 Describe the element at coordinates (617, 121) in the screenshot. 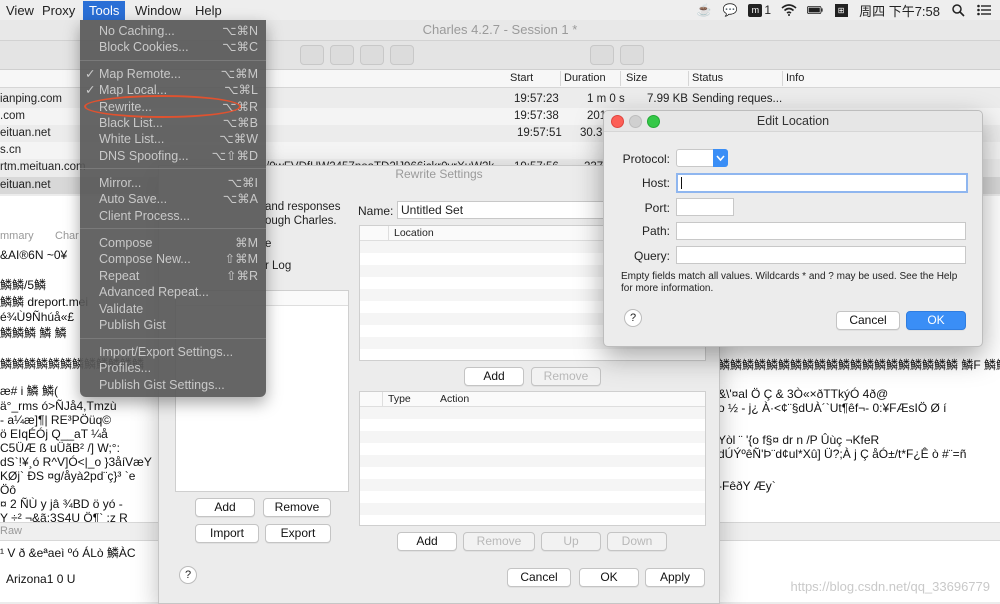

I see `close-icon` at that location.